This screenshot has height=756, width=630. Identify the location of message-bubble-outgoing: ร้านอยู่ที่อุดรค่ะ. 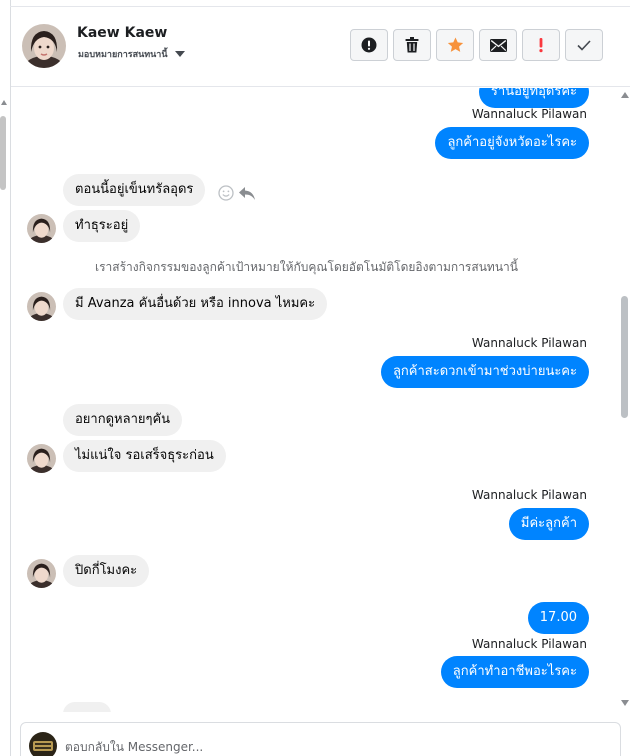
(533, 98).